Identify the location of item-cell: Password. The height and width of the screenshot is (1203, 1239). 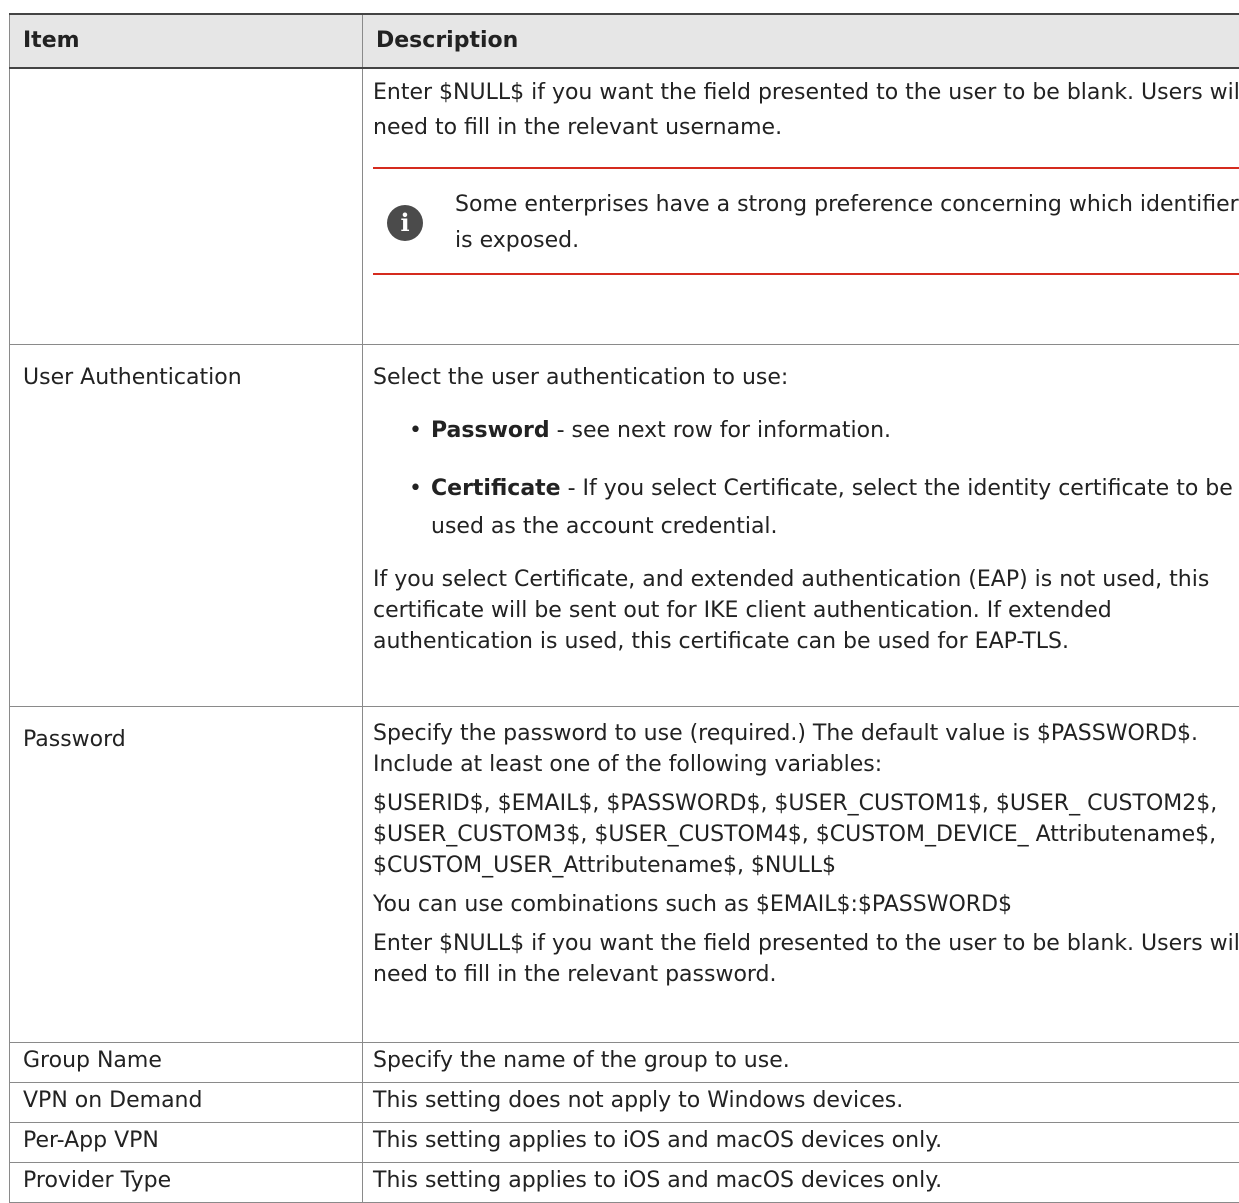
(186, 874).